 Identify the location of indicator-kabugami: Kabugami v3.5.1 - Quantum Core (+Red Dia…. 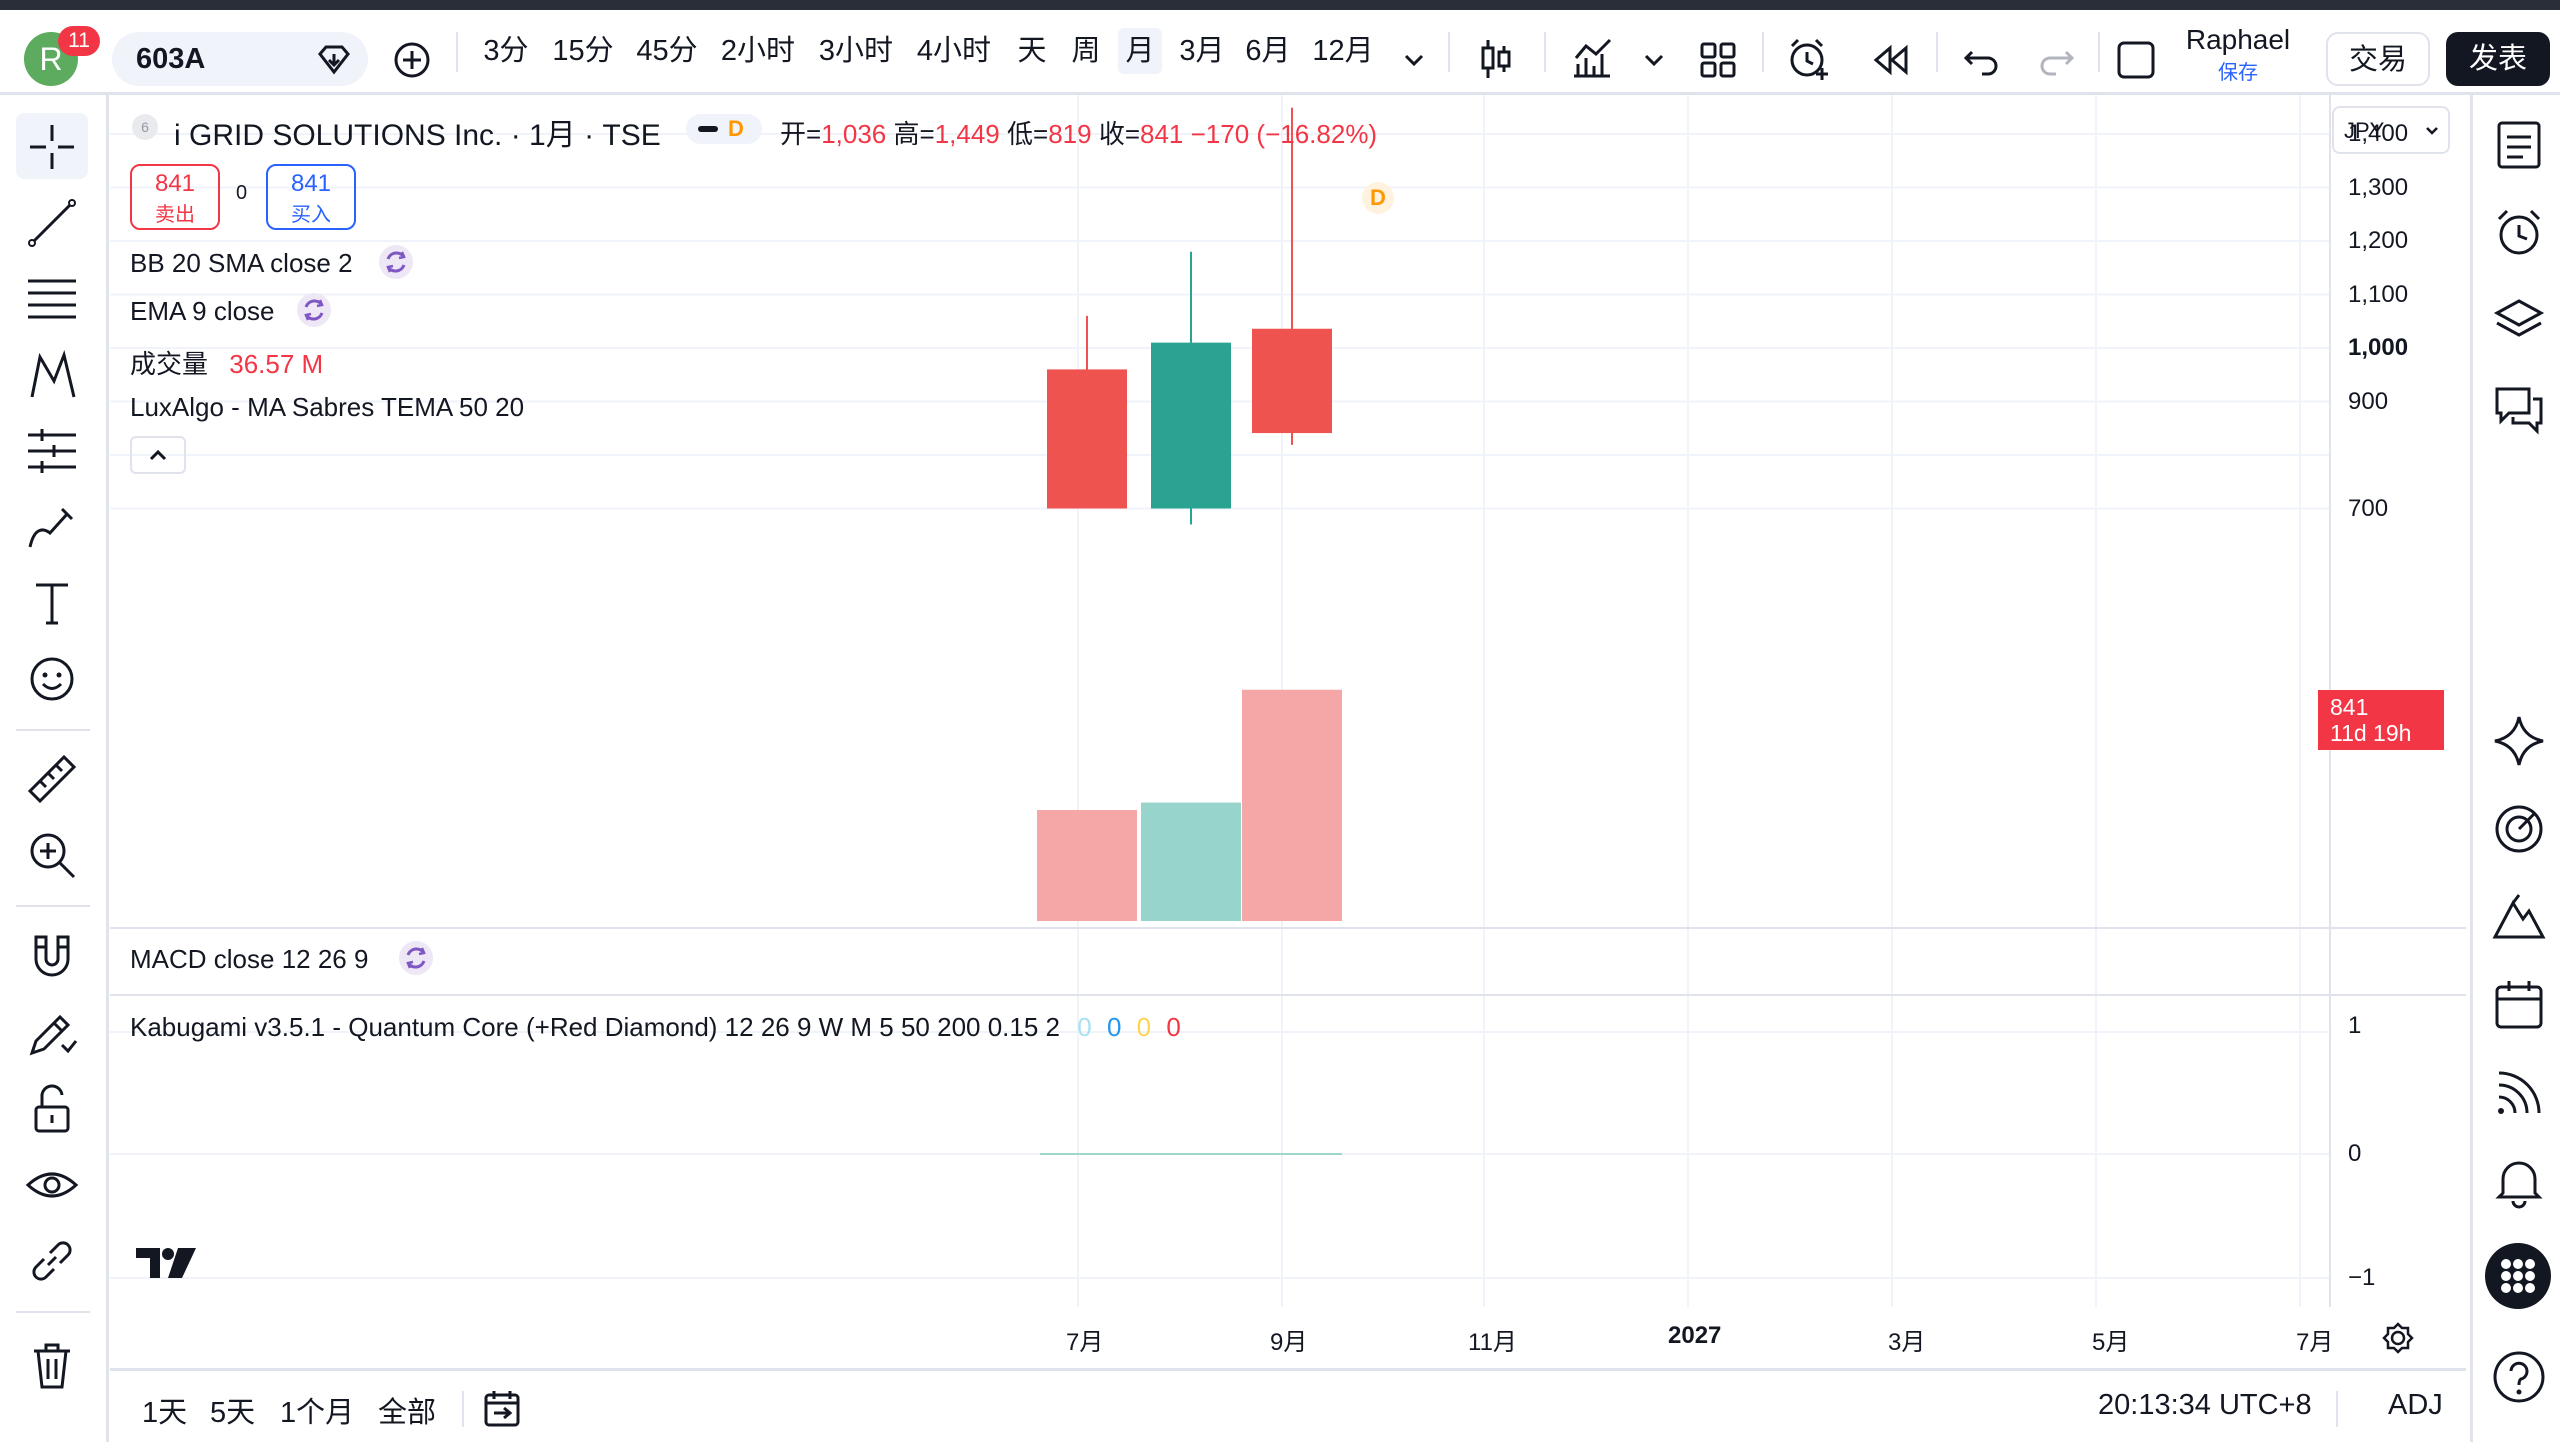
(655, 1027).